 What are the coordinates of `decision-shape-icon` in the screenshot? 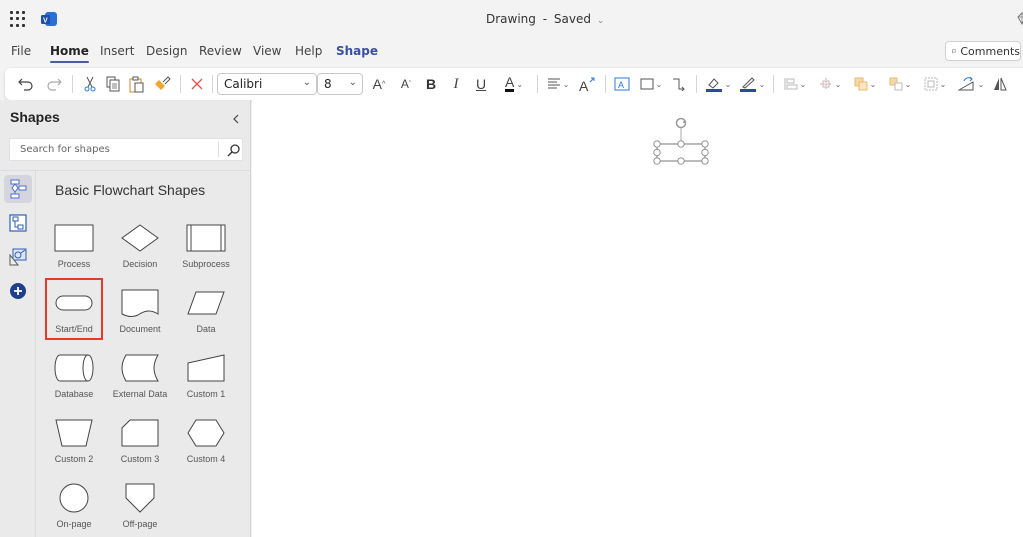 It's located at (140, 238).